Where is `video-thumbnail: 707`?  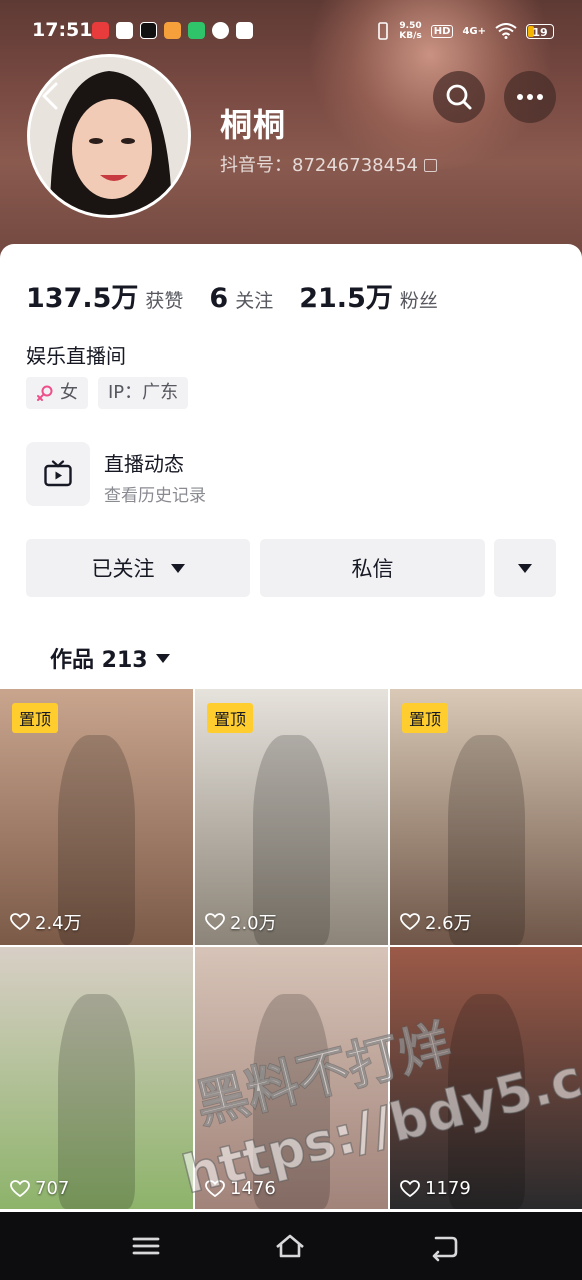 video-thumbnail: 707 is located at coordinates (96, 1078).